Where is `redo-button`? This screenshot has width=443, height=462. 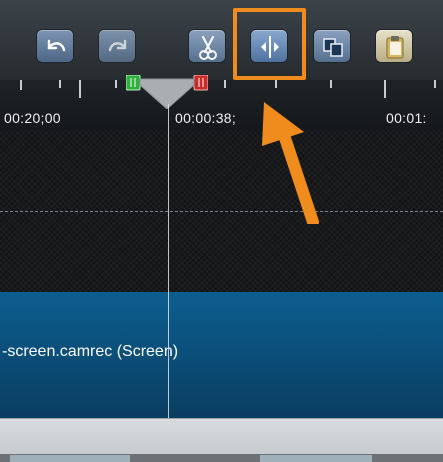 redo-button is located at coordinates (117, 46).